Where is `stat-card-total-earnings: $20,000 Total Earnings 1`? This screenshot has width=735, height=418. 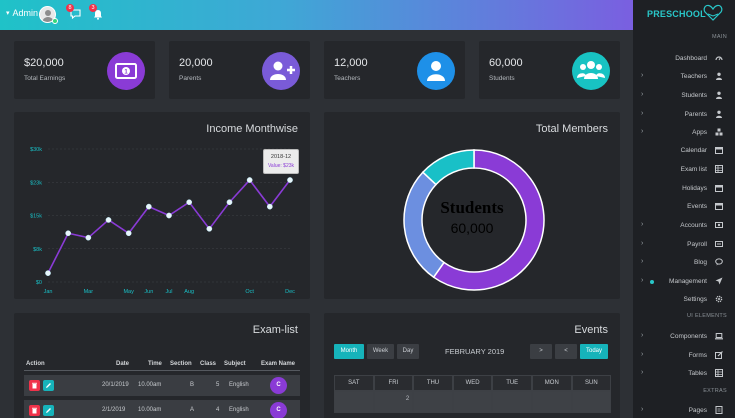 stat-card-total-earnings: $20,000 Total Earnings 1 is located at coordinates (84, 70).